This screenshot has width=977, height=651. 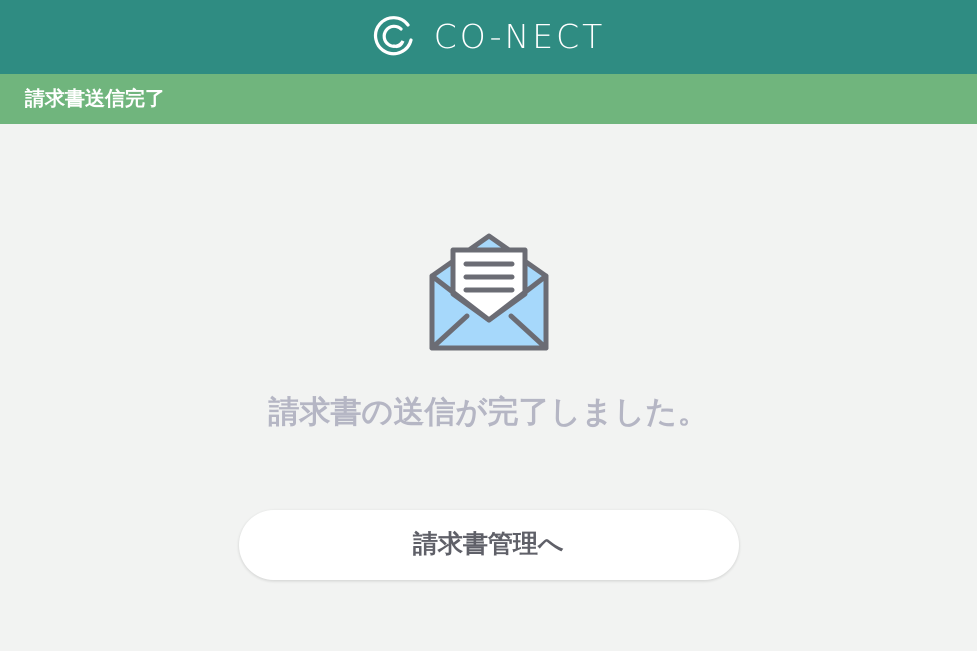 I want to click on completion-message: 請求書の送信が完了しました。, so click(x=488, y=412).